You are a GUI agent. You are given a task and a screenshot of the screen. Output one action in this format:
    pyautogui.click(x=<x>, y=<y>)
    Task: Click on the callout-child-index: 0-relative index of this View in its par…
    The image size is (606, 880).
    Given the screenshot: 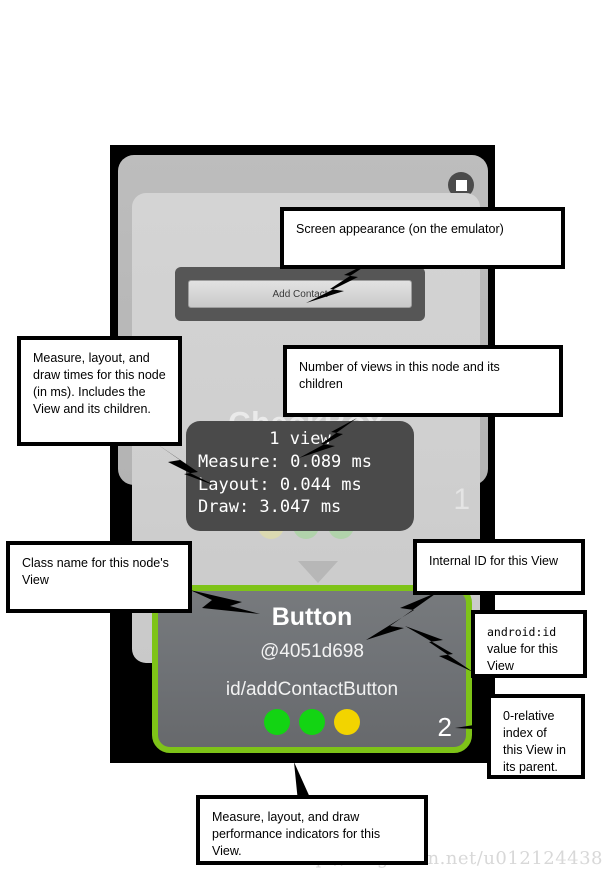 What is the action you would take?
    pyautogui.click(x=536, y=736)
    